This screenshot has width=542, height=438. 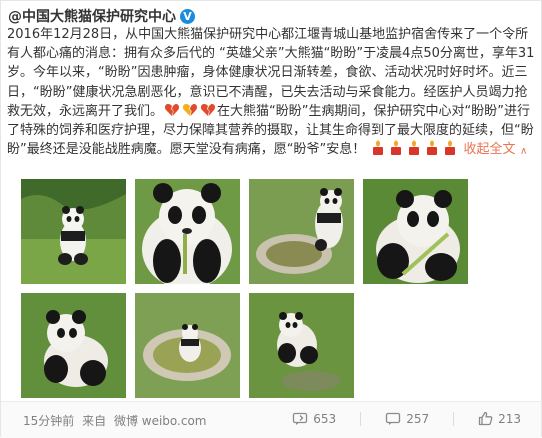 I want to click on post-meta: 15分钟前 来自 微博 weibo.com, so click(x=117, y=420).